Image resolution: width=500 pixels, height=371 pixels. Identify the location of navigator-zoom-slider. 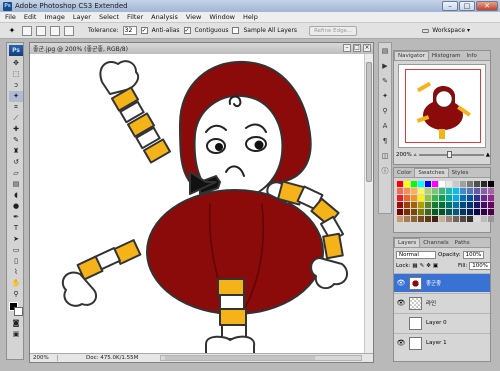
(451, 154).